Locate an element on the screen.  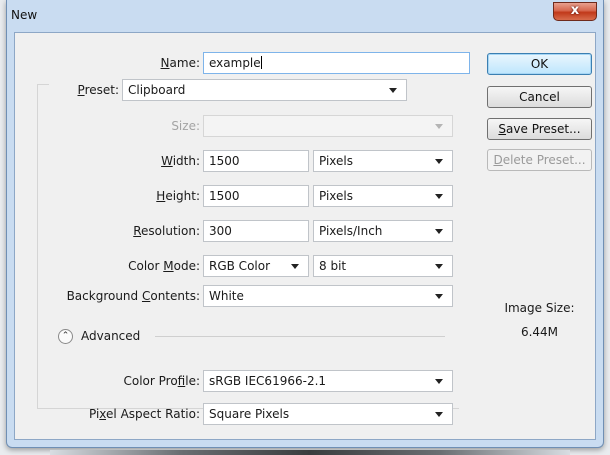
width-unit-value: Pixels is located at coordinates (336, 161).